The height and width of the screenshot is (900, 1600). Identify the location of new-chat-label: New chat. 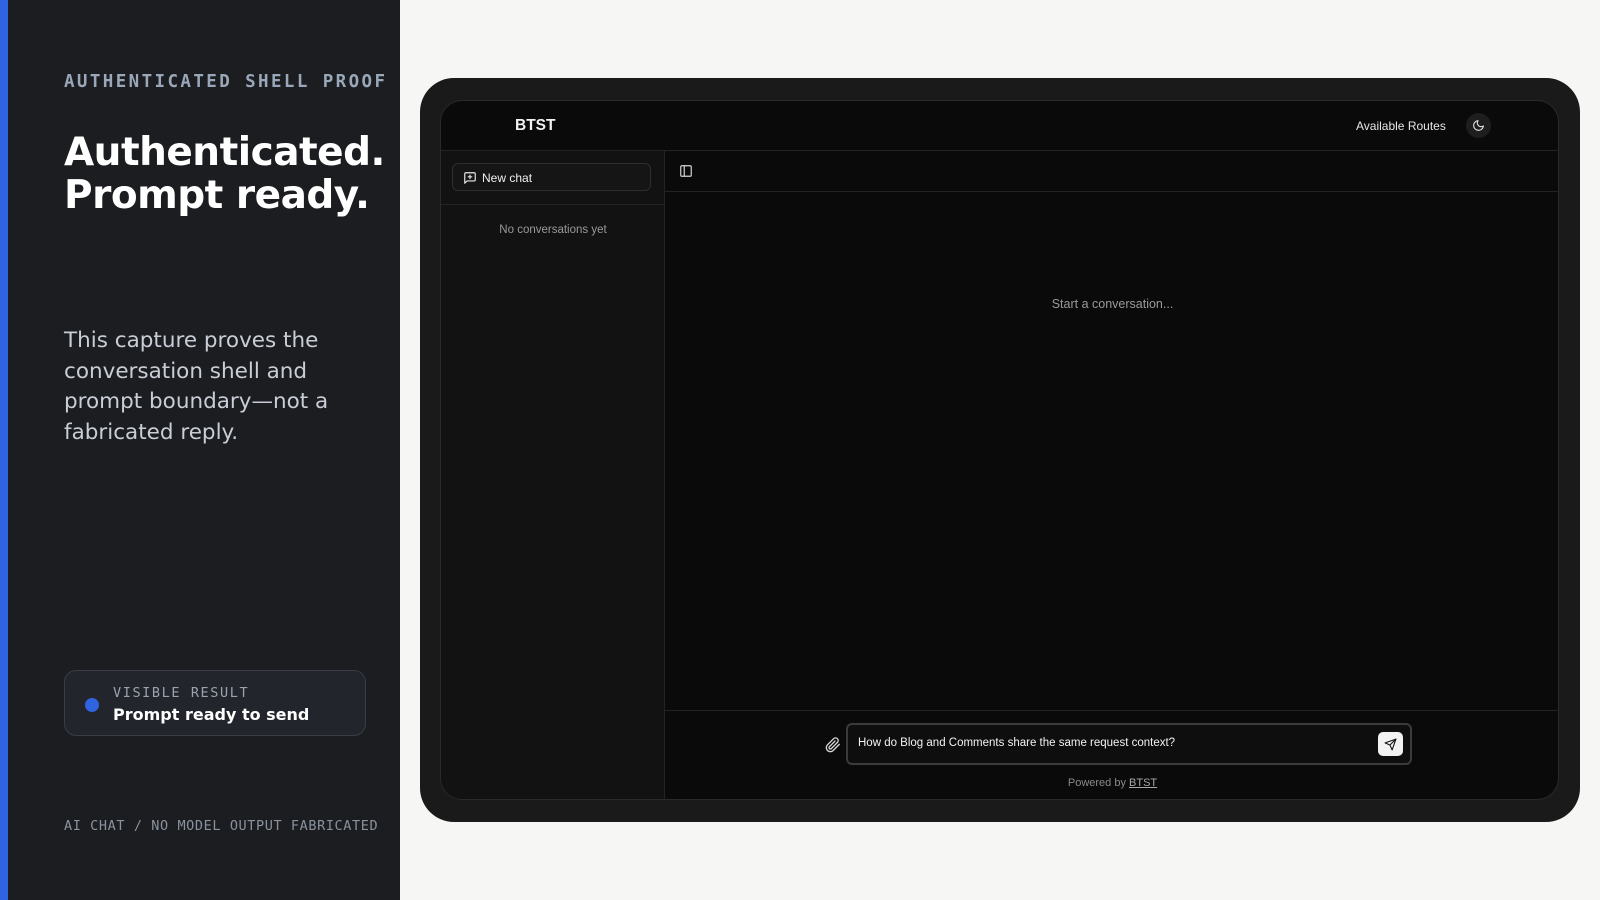
(507, 178).